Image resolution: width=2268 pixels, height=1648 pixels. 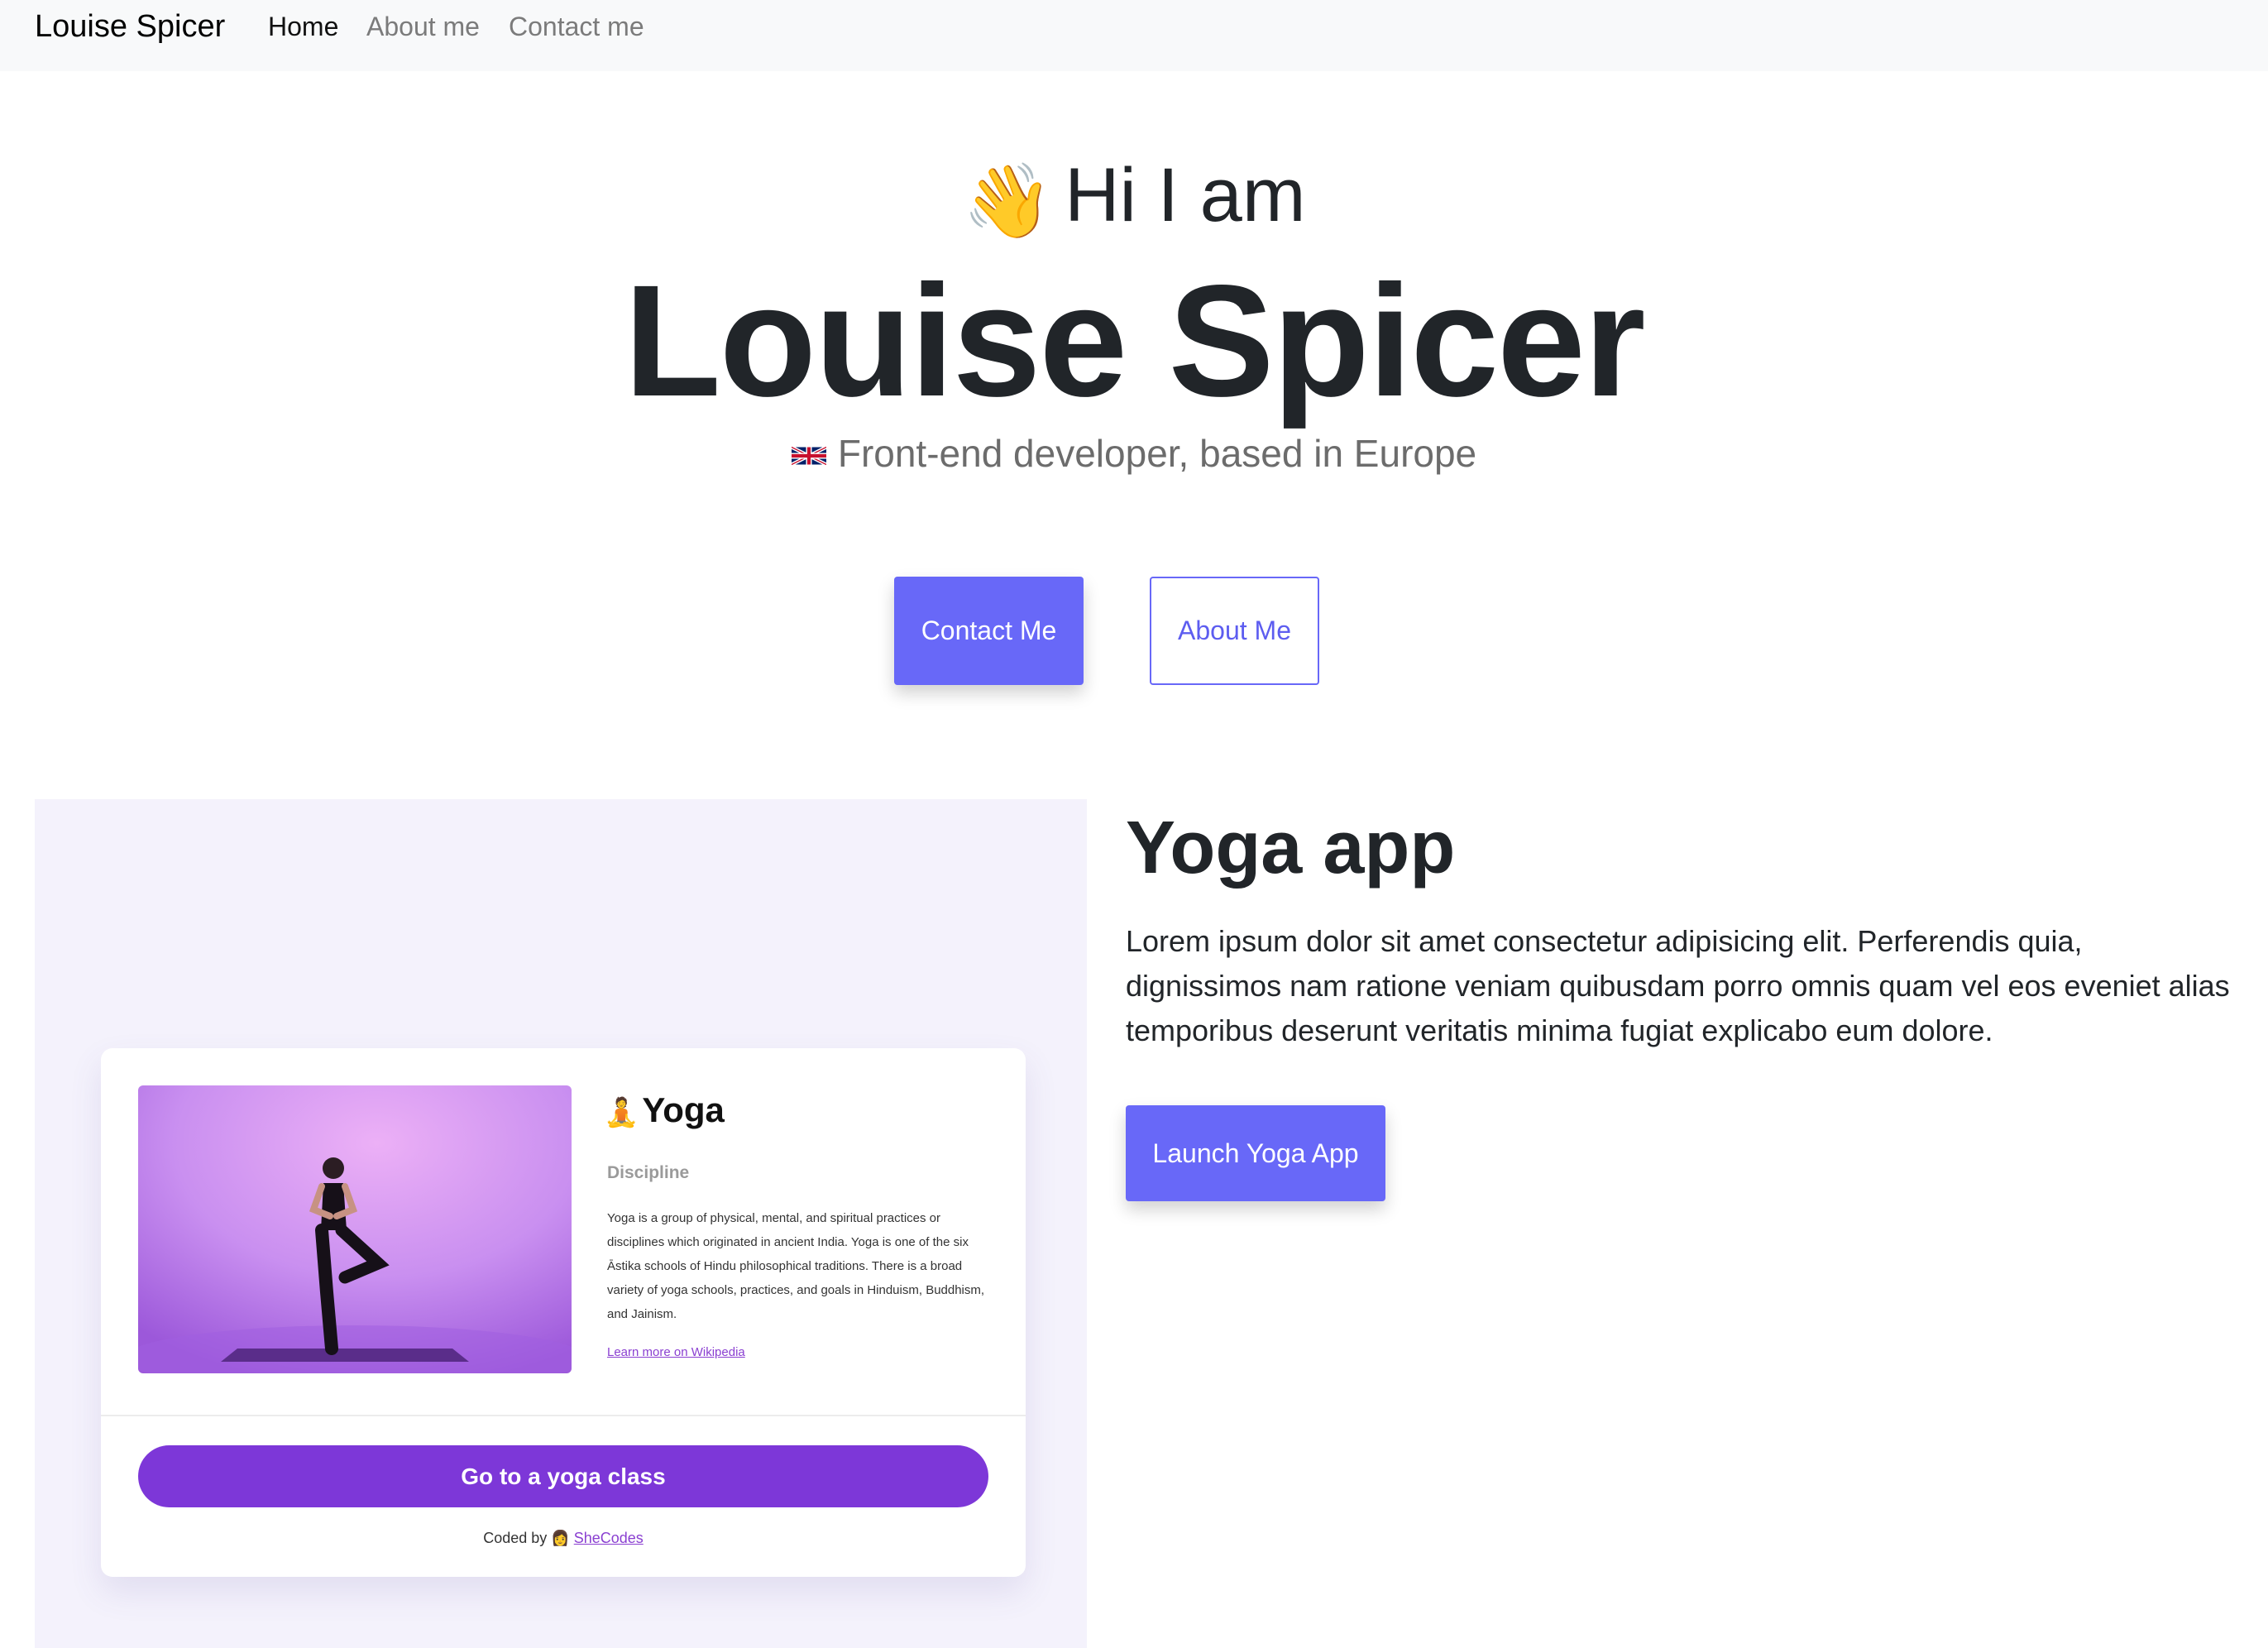 I want to click on brand-link: Louise Spicer, so click(x=130, y=26).